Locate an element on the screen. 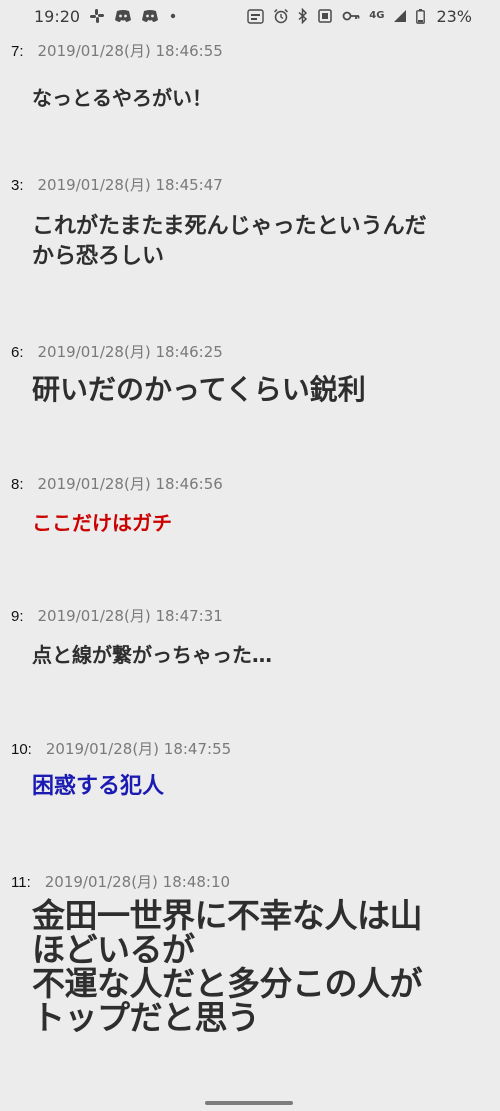  post-date: 2019/01/28(月) 18:45:47 is located at coordinates (130, 185).